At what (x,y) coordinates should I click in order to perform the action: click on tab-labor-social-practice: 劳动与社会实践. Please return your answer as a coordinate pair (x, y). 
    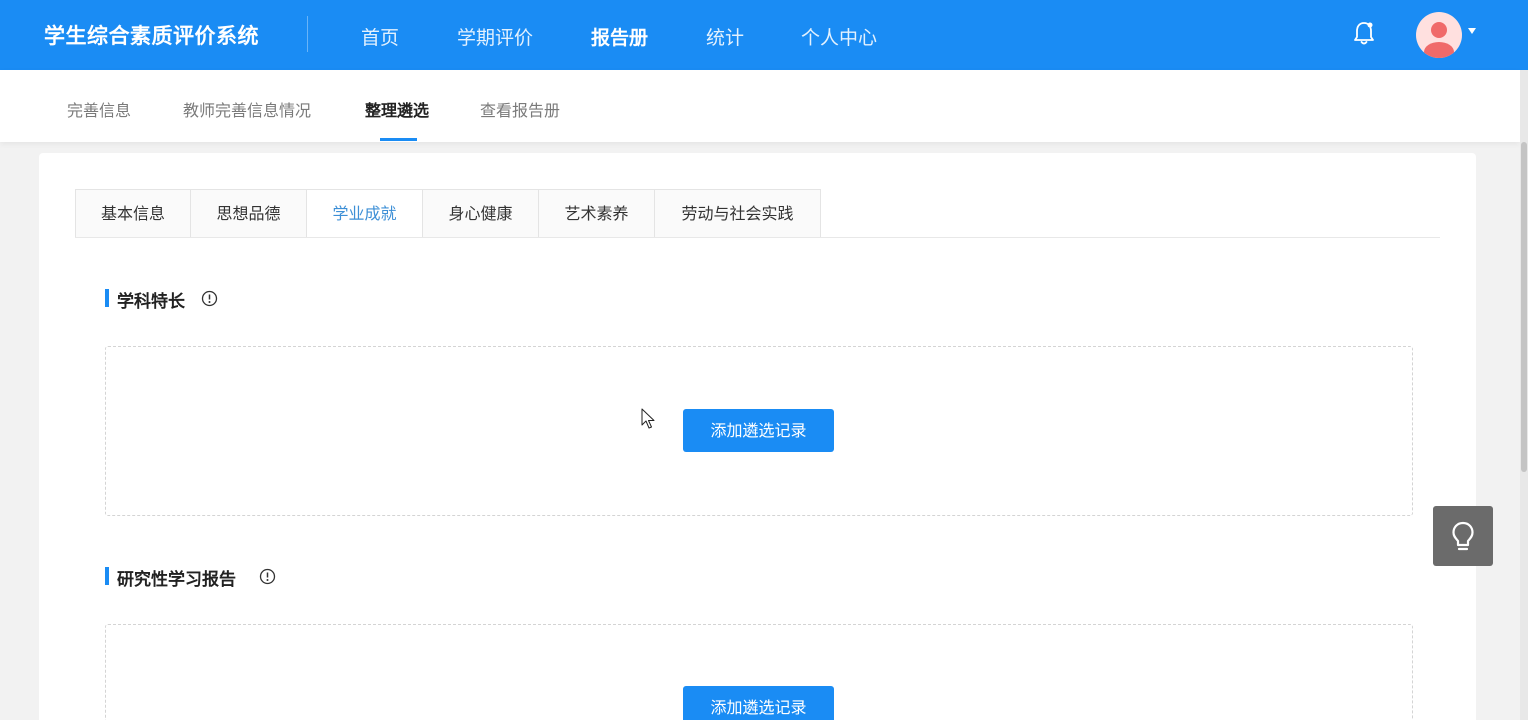
    Looking at the image, I should click on (738, 213).